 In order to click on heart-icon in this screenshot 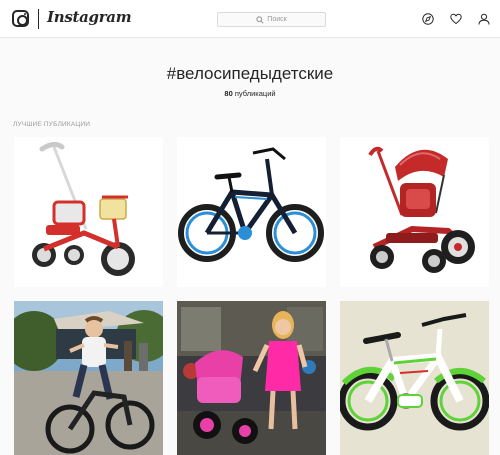, I will do `click(456, 19)`.